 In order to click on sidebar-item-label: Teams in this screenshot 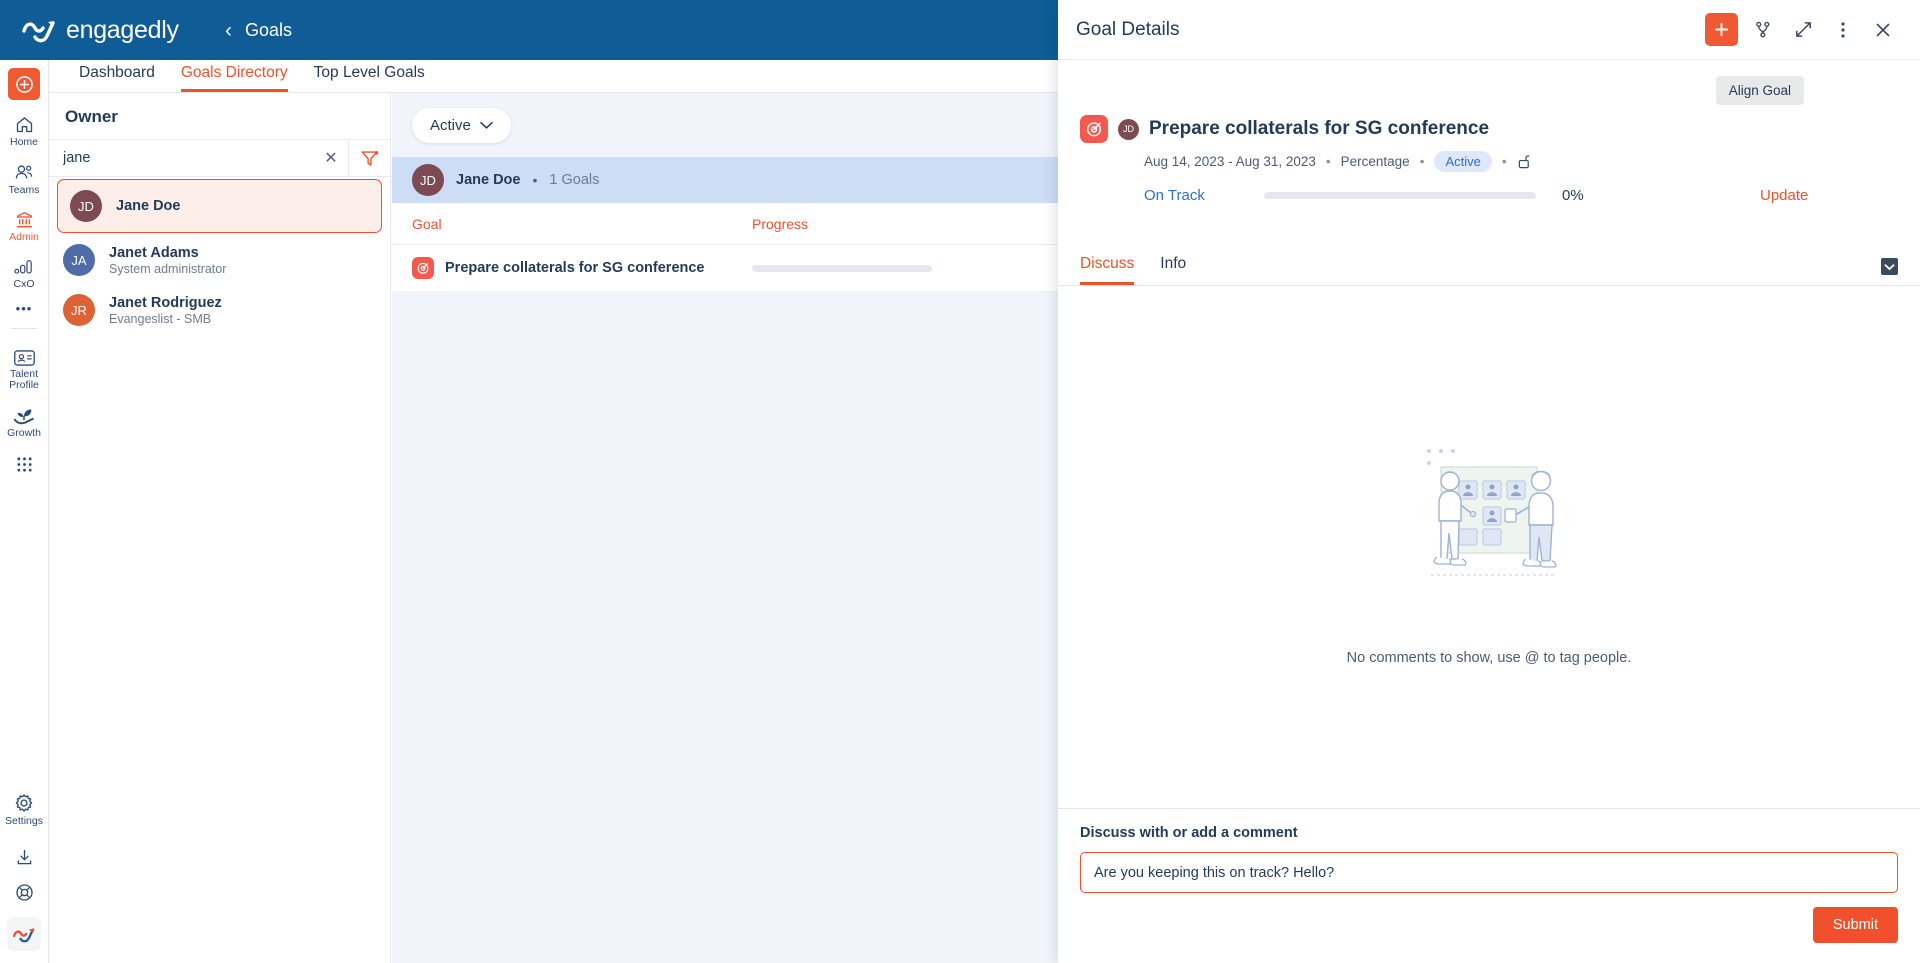, I will do `click(24, 190)`.